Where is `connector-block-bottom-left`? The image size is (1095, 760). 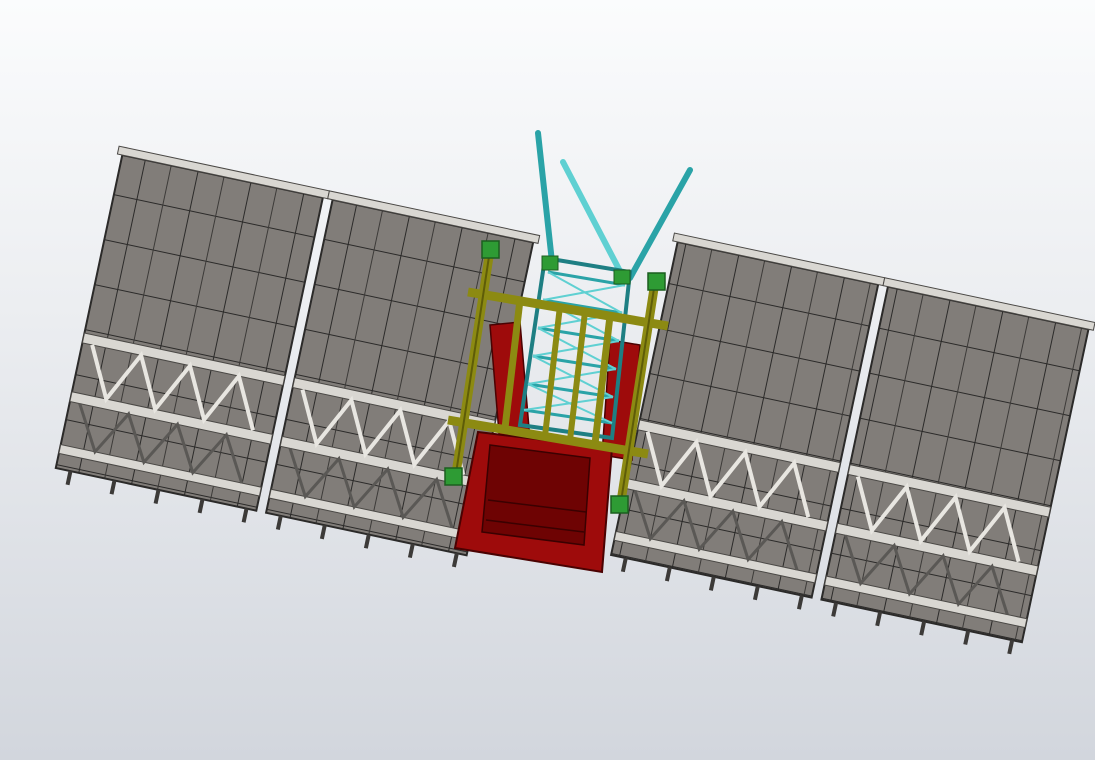
connector-block-bottom-left is located at coordinates (453, 476).